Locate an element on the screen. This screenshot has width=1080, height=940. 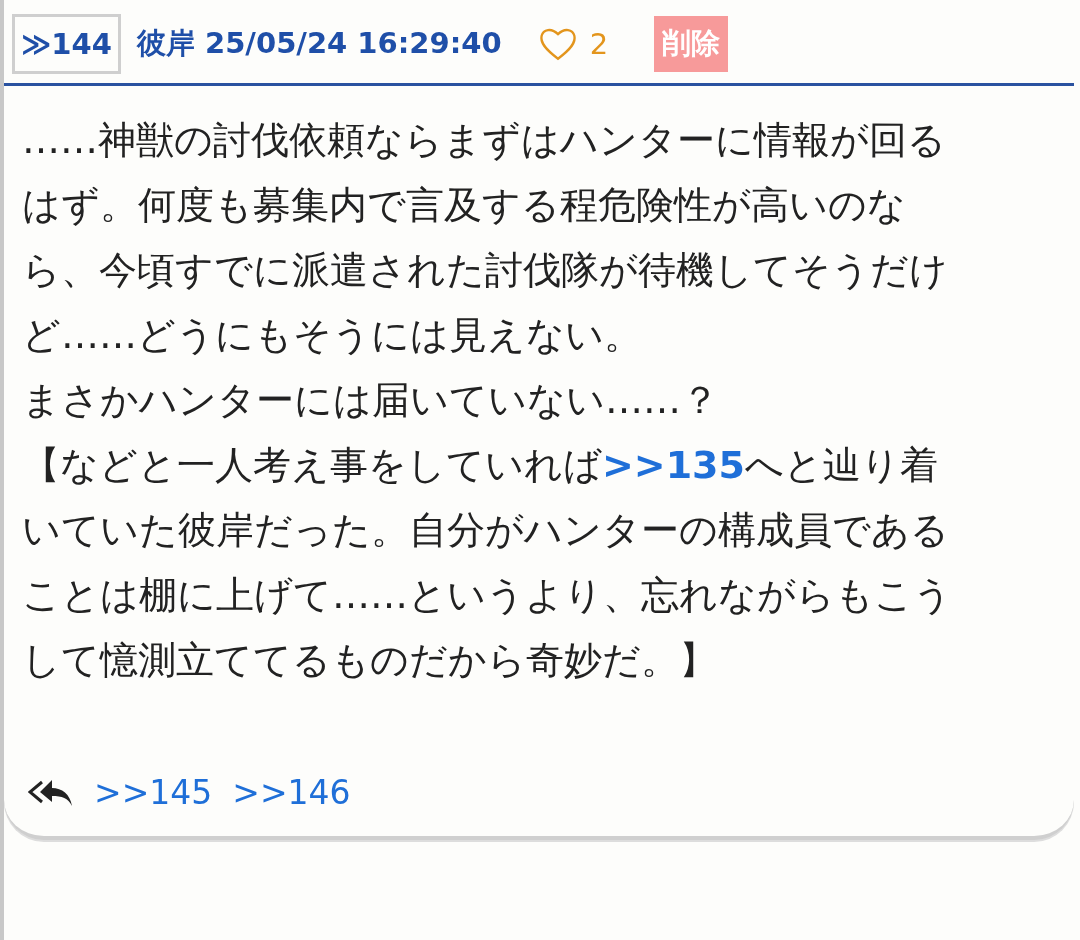
post-number-link: ≫144 is located at coordinates (66, 43).